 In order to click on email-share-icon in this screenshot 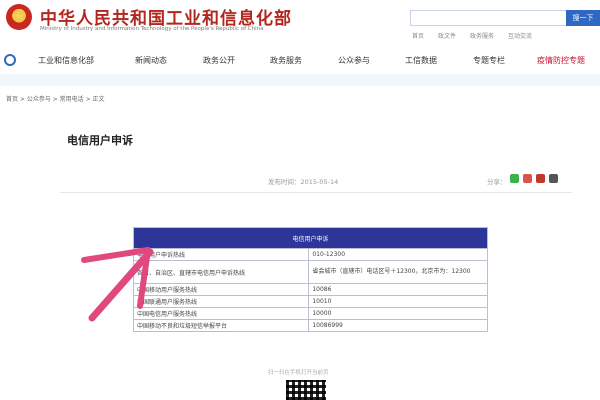, I will do `click(540, 178)`.